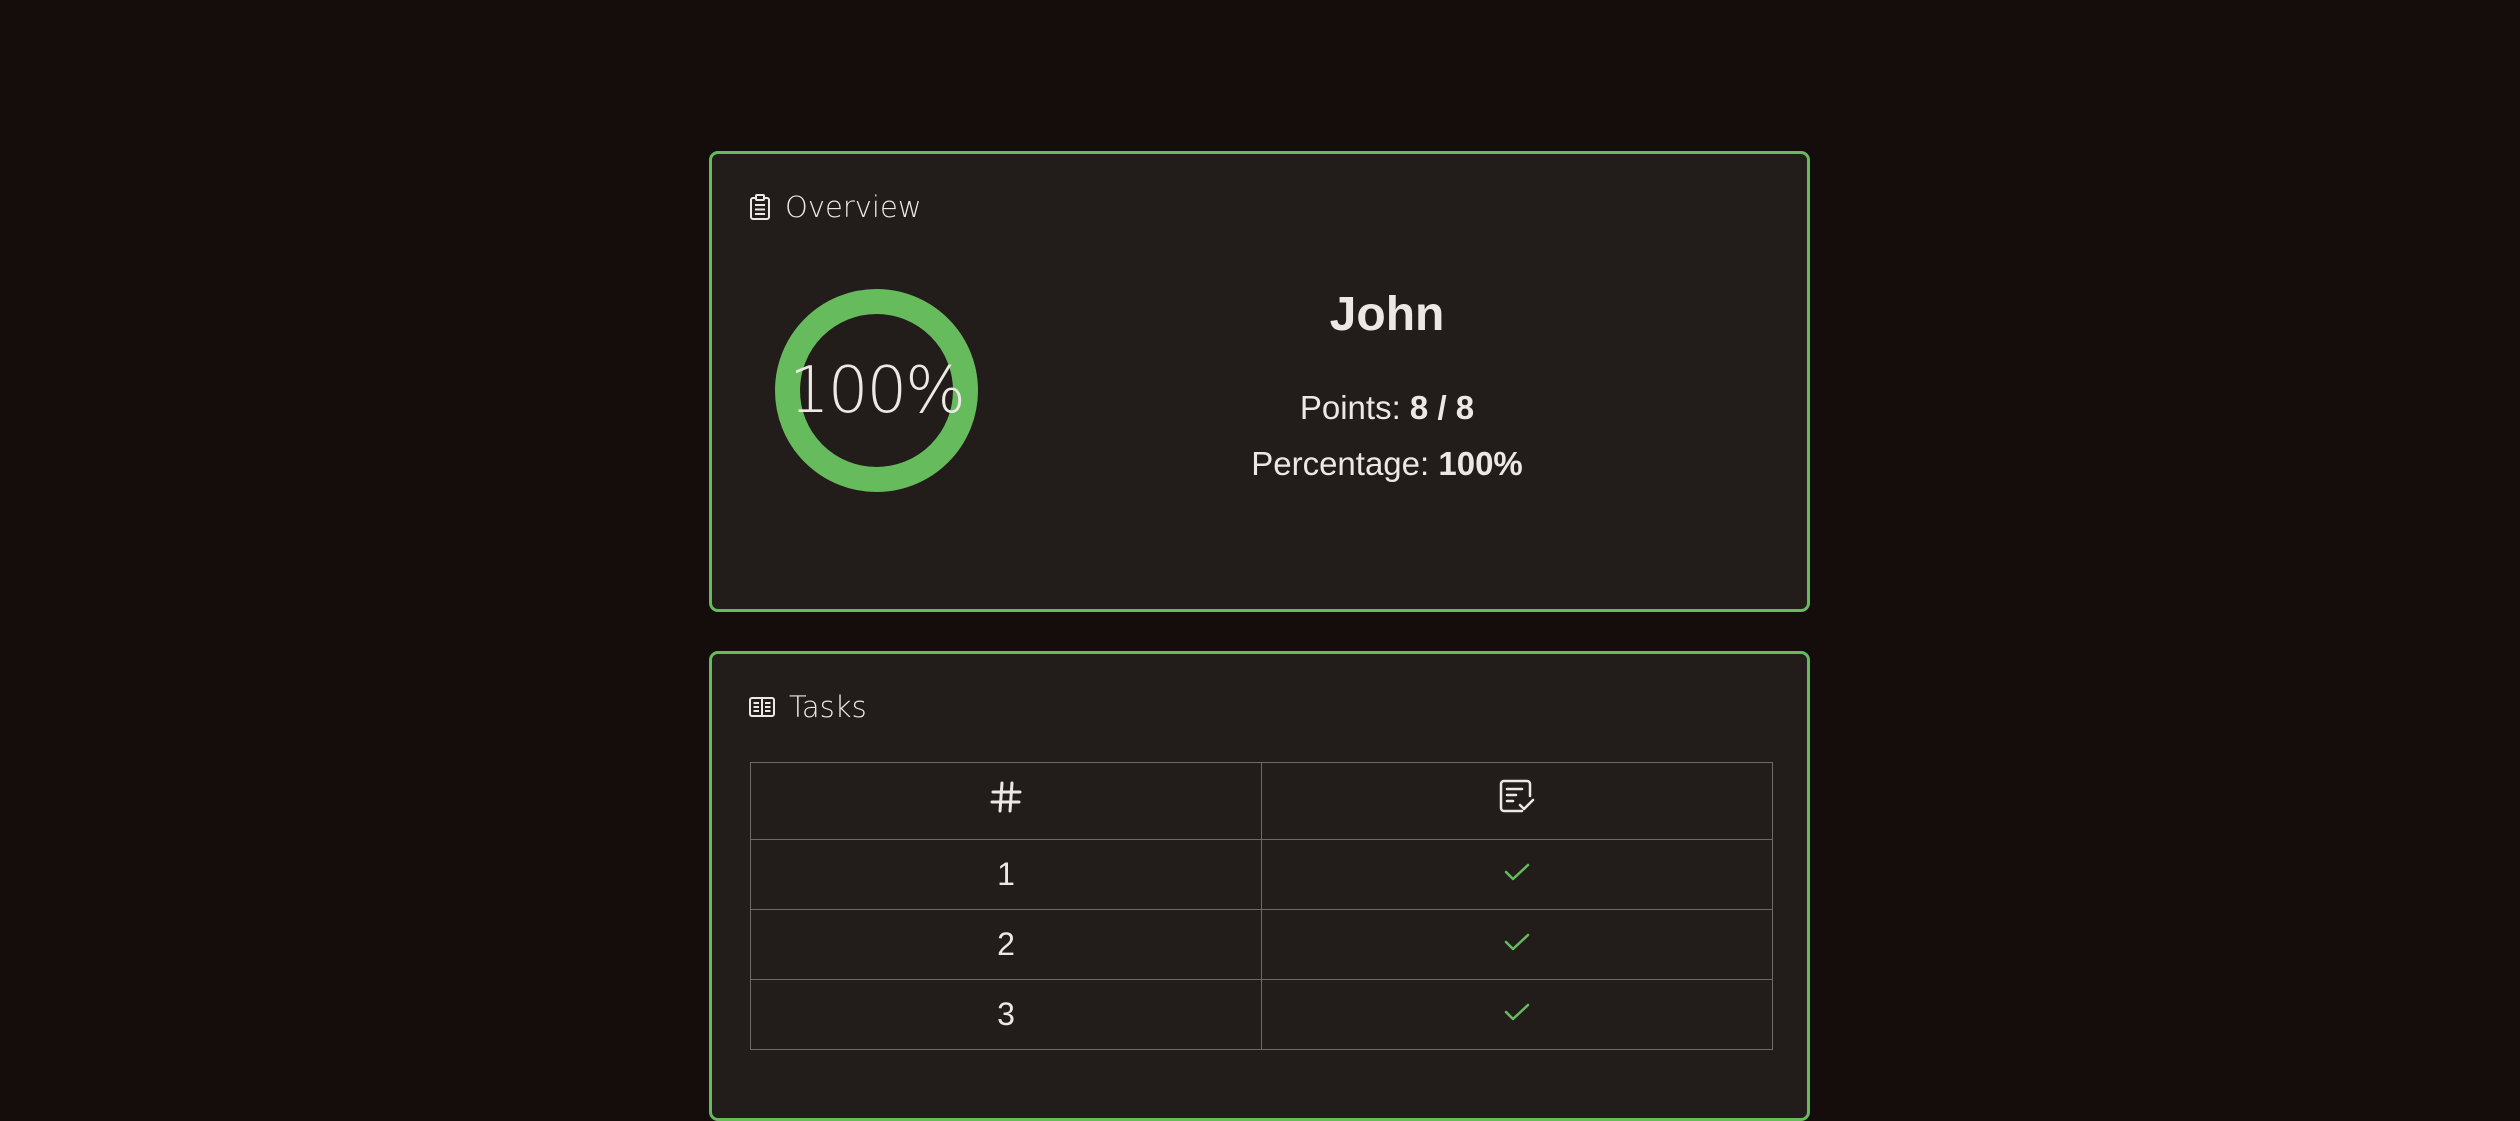 This screenshot has width=2520, height=1121. Describe the element at coordinates (1006, 874) in the screenshot. I see `task-number-cell: 1` at that location.